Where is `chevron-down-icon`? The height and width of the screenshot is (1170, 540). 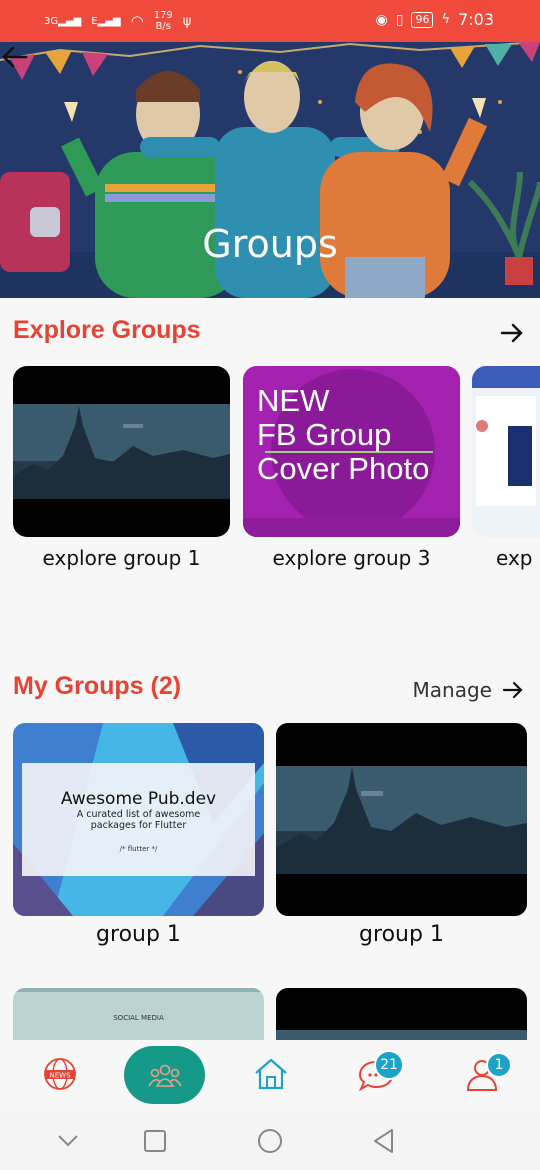
chevron-down-icon is located at coordinates (68, 1140).